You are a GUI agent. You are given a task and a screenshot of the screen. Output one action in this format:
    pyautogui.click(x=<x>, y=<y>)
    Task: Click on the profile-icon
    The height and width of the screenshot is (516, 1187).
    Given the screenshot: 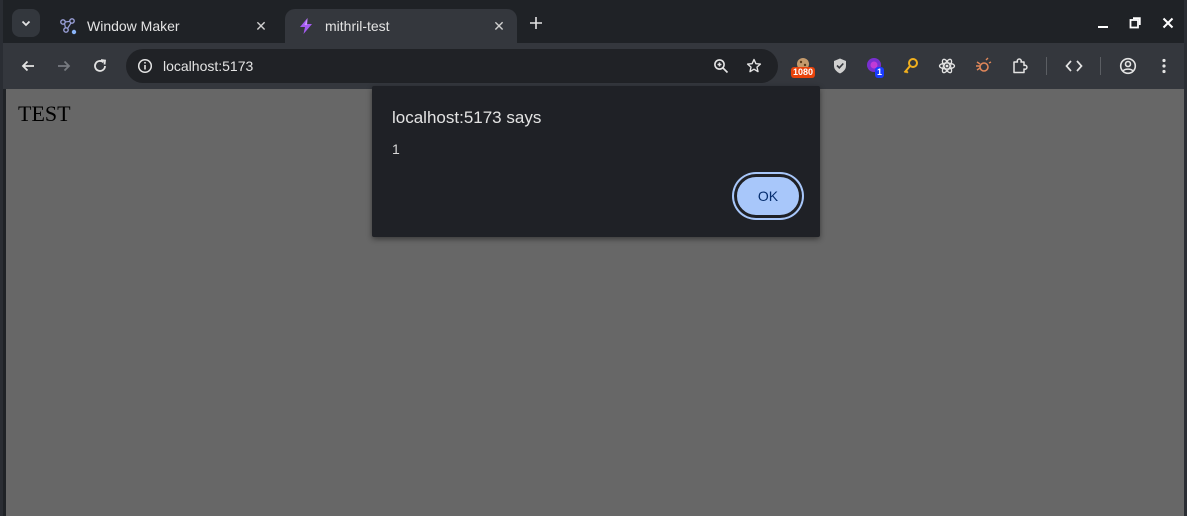 What is the action you would take?
    pyautogui.click(x=1128, y=66)
    